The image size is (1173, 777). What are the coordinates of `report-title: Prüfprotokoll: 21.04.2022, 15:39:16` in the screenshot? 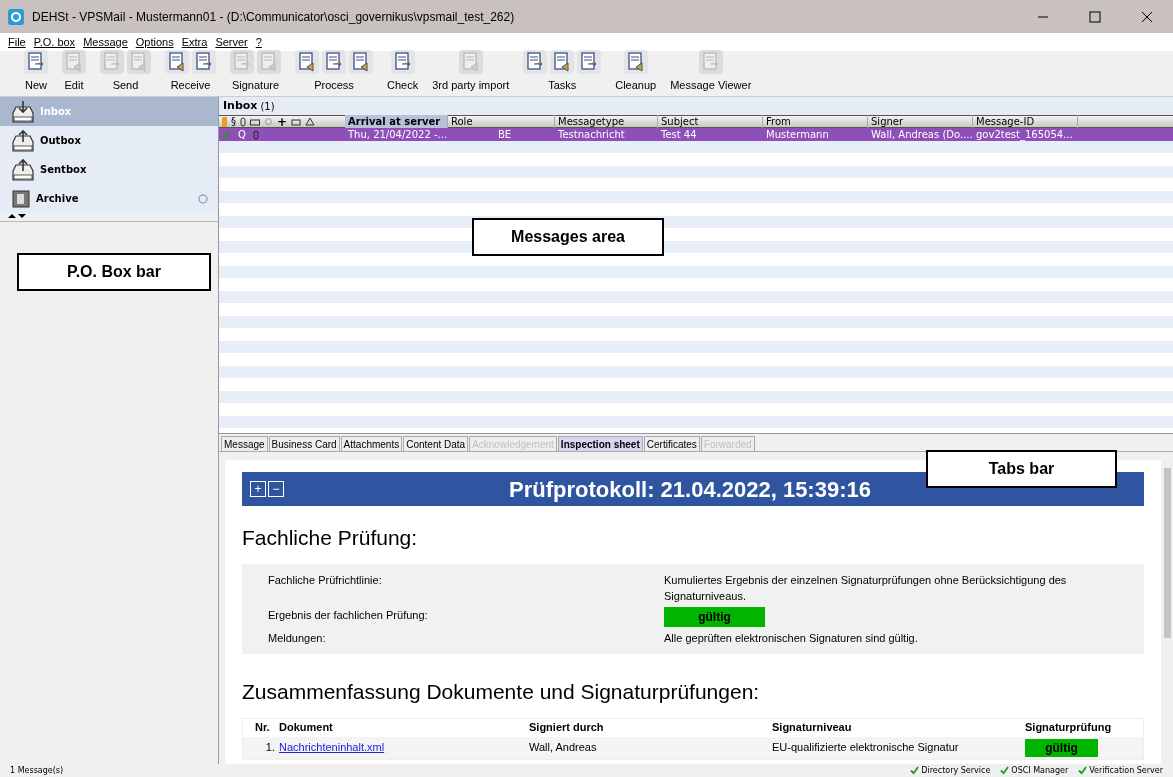 It's located at (690, 489).